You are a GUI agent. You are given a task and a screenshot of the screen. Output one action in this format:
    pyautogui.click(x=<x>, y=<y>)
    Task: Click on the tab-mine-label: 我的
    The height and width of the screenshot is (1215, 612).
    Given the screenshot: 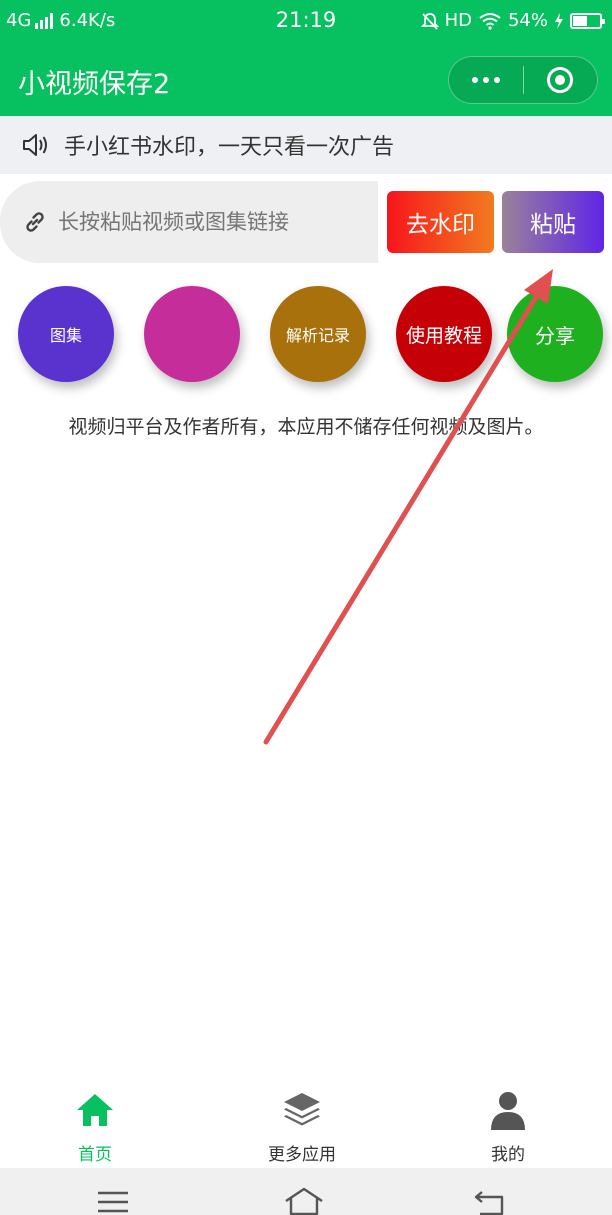 What is the action you would take?
    pyautogui.click(x=508, y=1155)
    